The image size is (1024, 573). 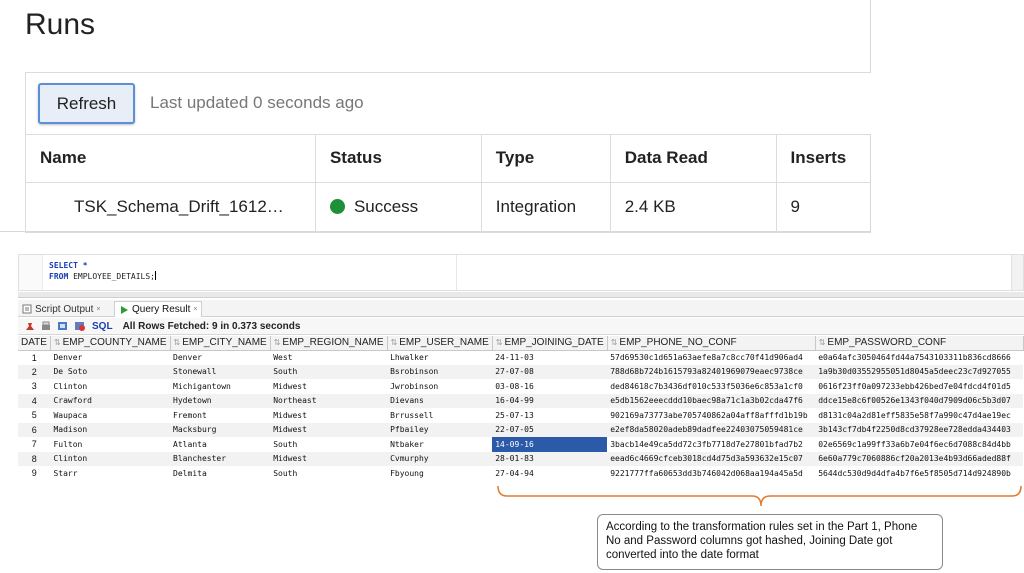 I want to click on grid-cell: 02e6569c1a99ff33a6b7e04f6ec6d7088c84d4bb, so click(x=919, y=444).